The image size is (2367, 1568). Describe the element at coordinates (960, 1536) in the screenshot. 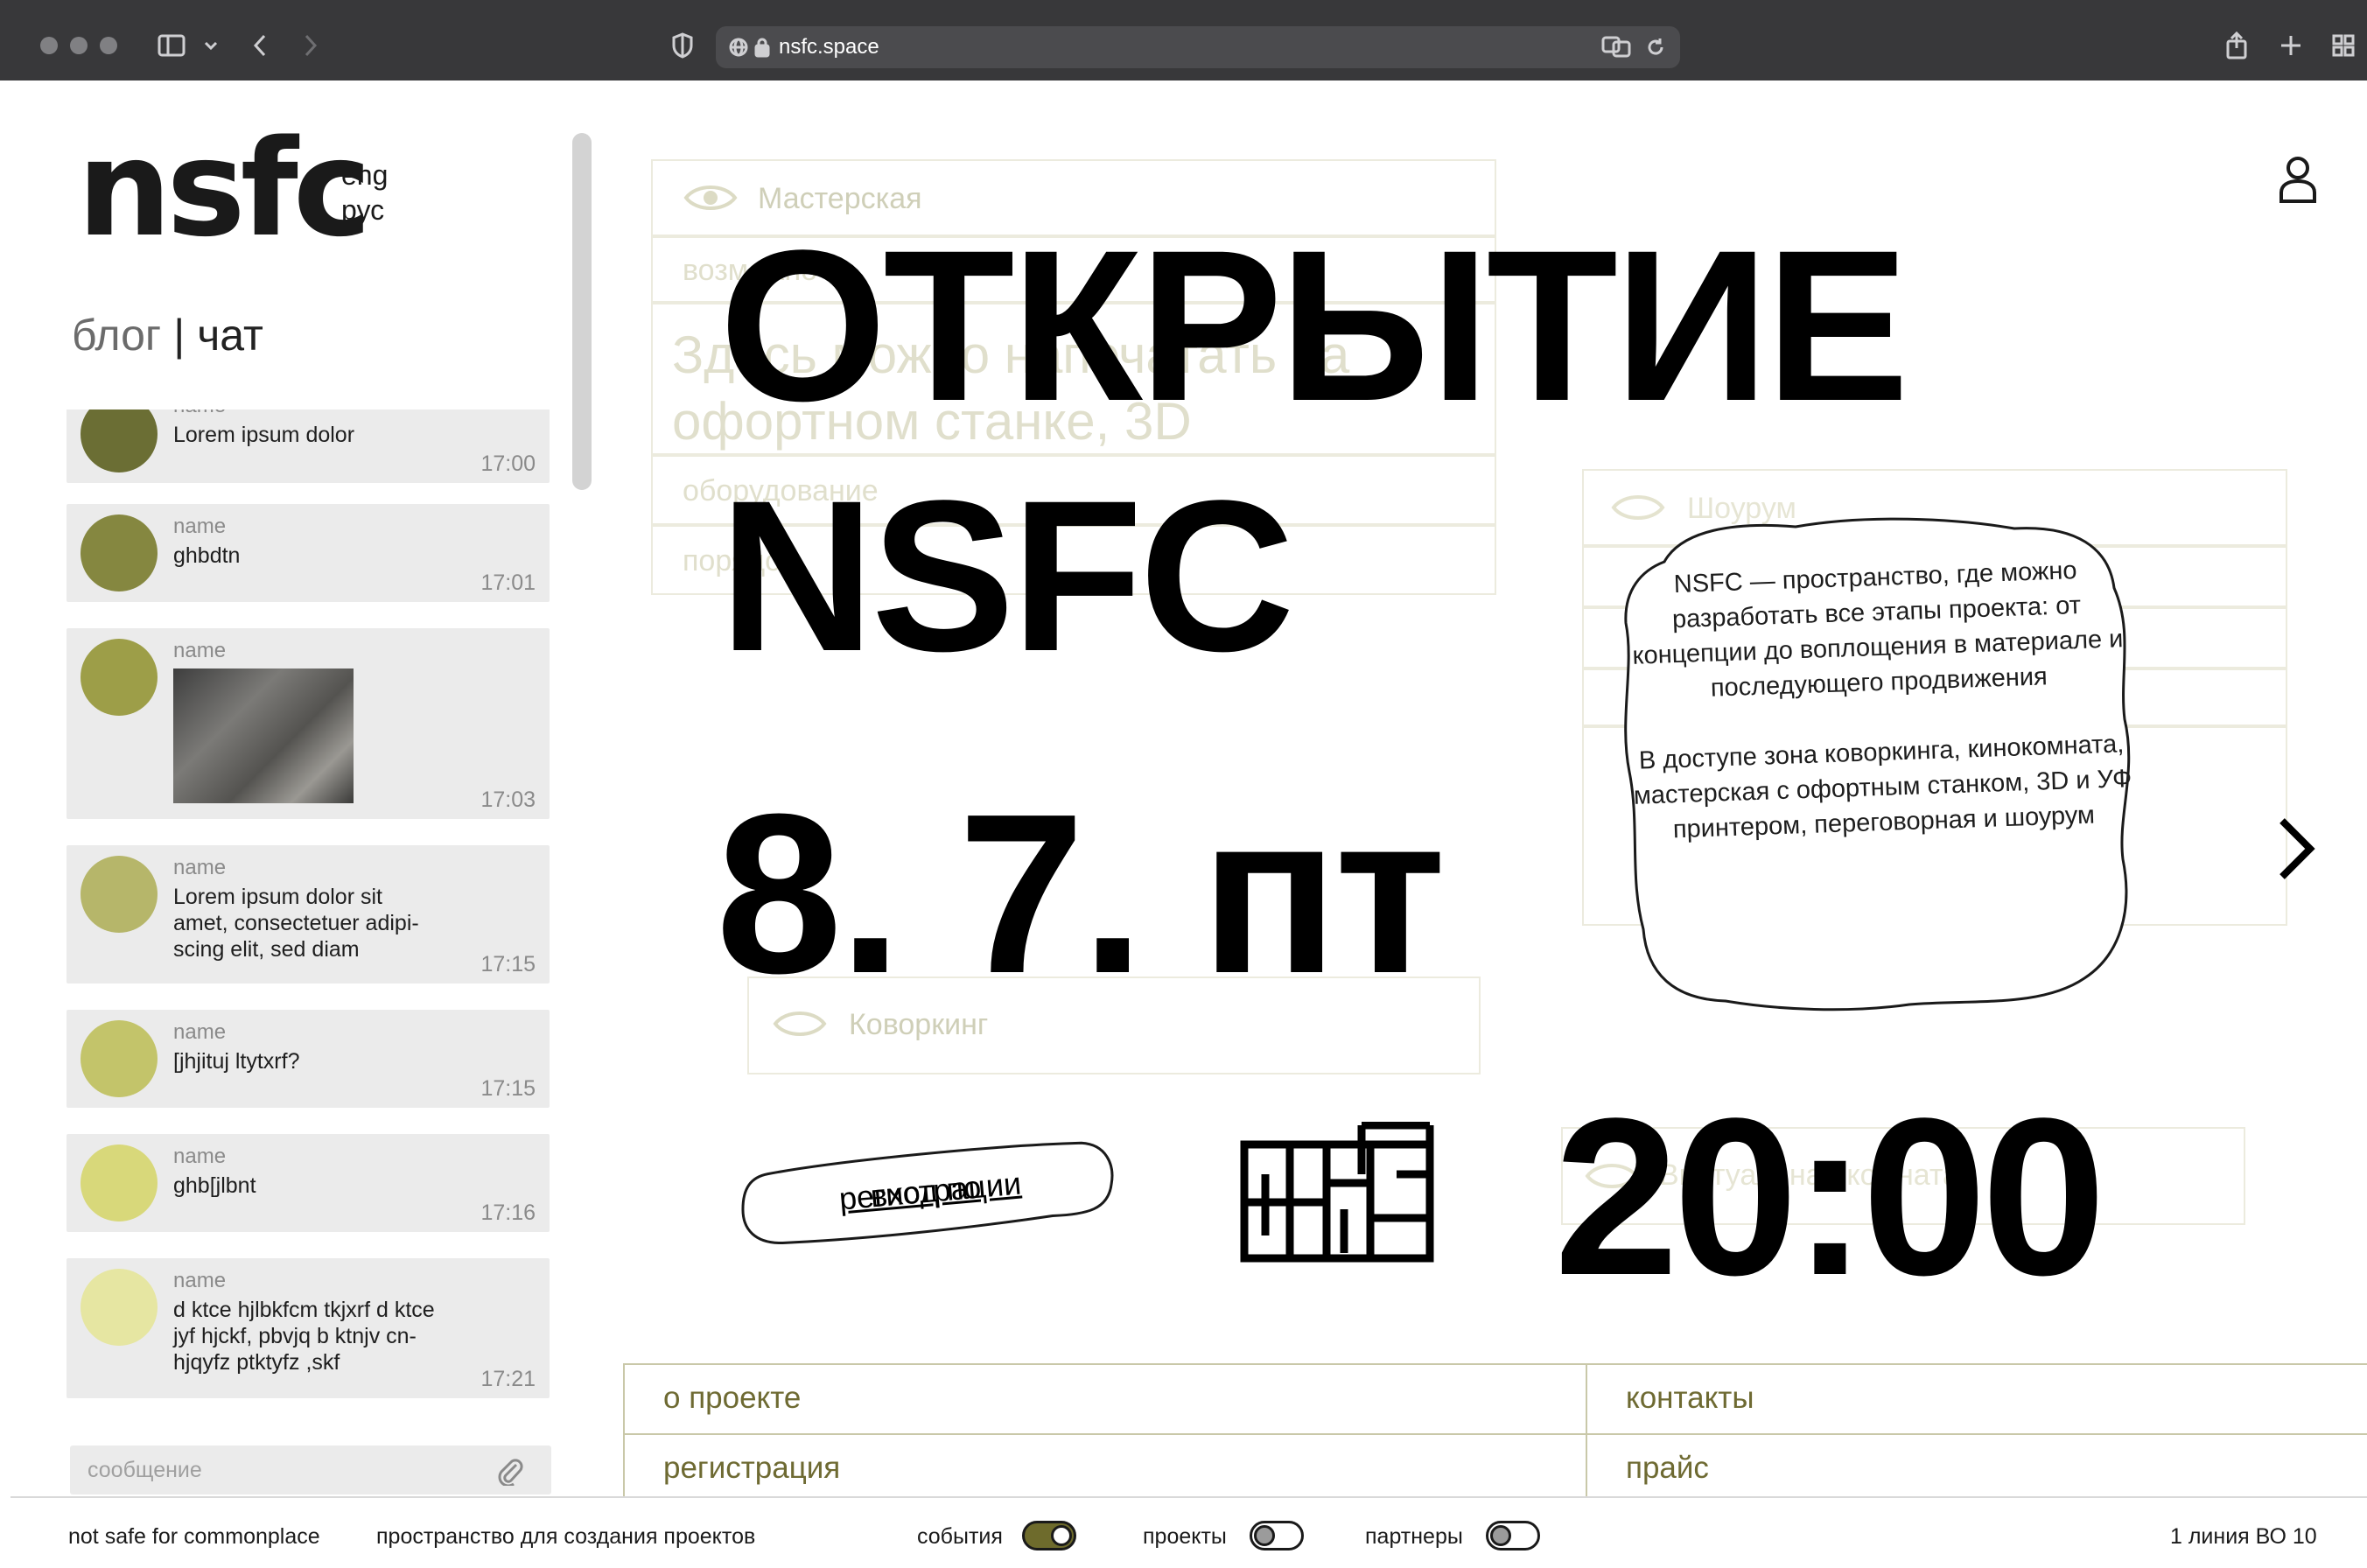

I see `toggle-events-label: события` at that location.